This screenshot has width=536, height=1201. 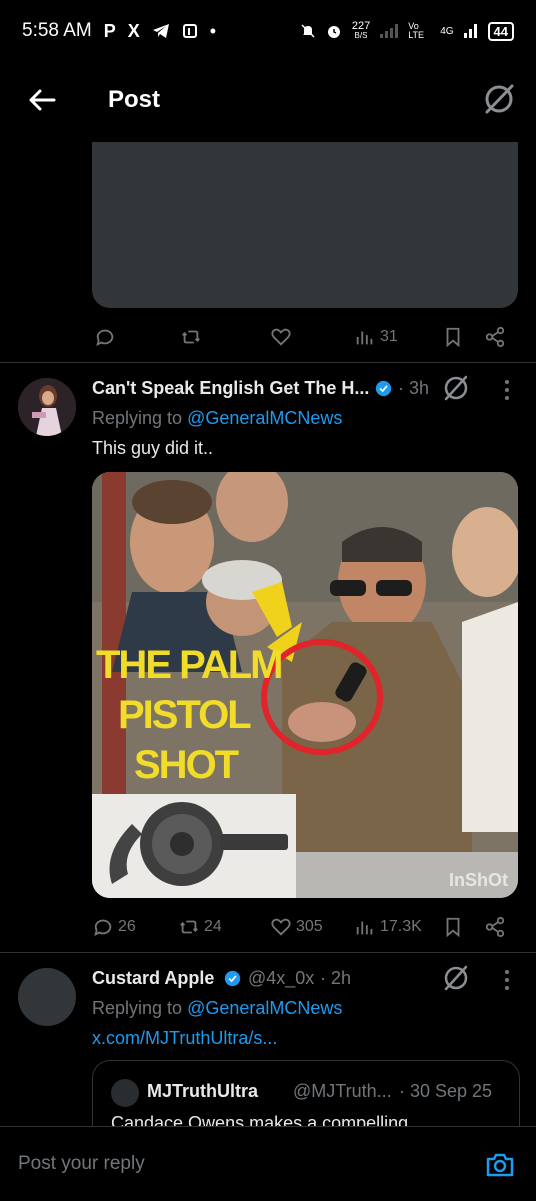 I want to click on back-arrow-icon, so click(x=42, y=100).